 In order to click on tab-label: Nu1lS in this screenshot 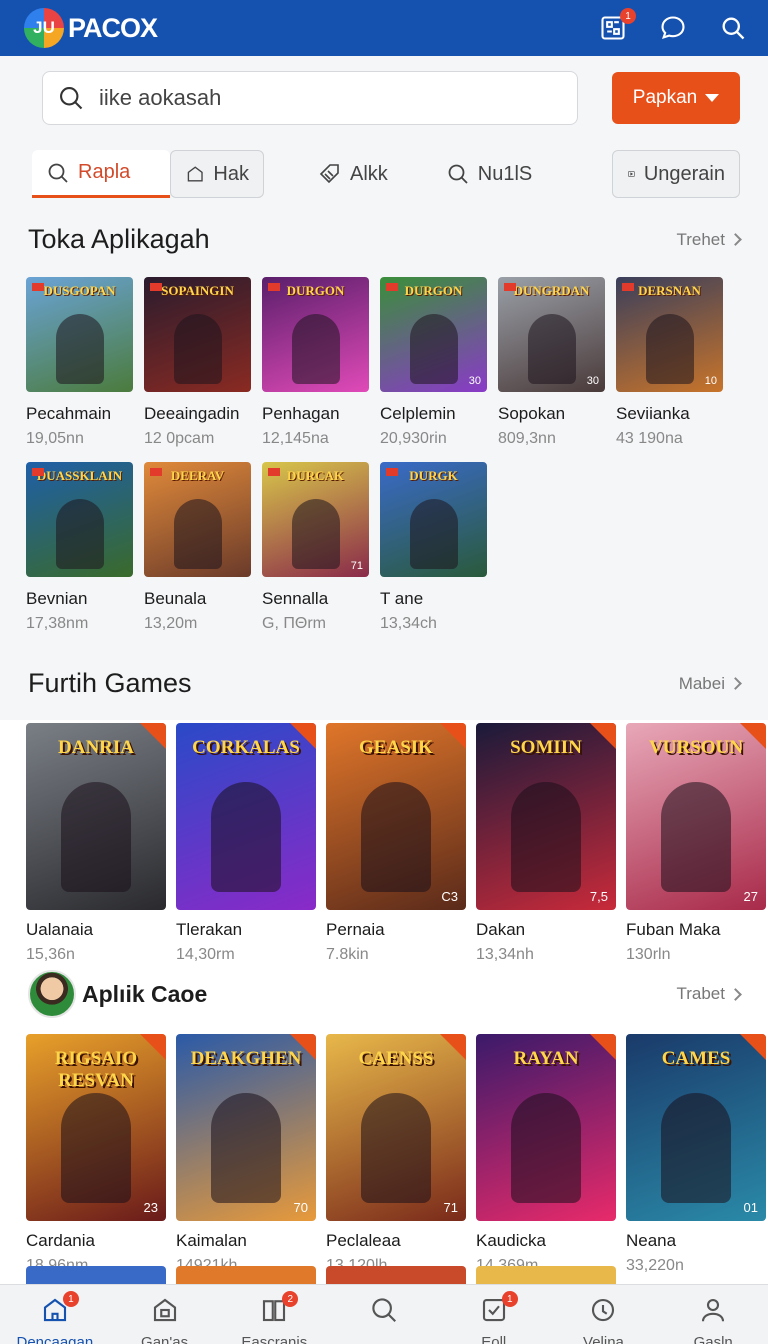, I will do `click(505, 173)`.